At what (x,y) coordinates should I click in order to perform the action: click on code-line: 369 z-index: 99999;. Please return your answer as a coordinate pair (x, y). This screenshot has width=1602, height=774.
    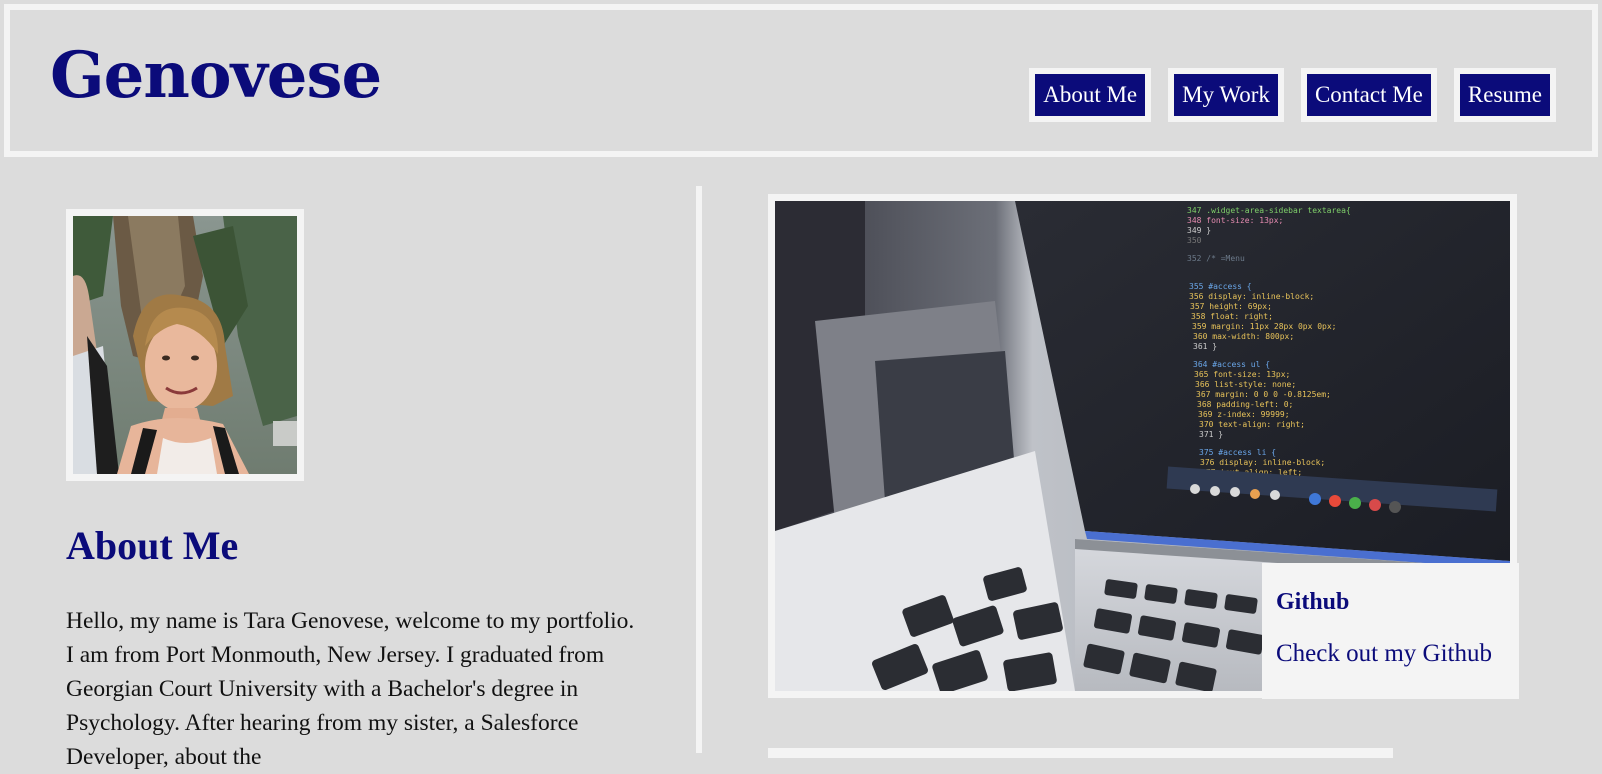
    Looking at the image, I should click on (1244, 414).